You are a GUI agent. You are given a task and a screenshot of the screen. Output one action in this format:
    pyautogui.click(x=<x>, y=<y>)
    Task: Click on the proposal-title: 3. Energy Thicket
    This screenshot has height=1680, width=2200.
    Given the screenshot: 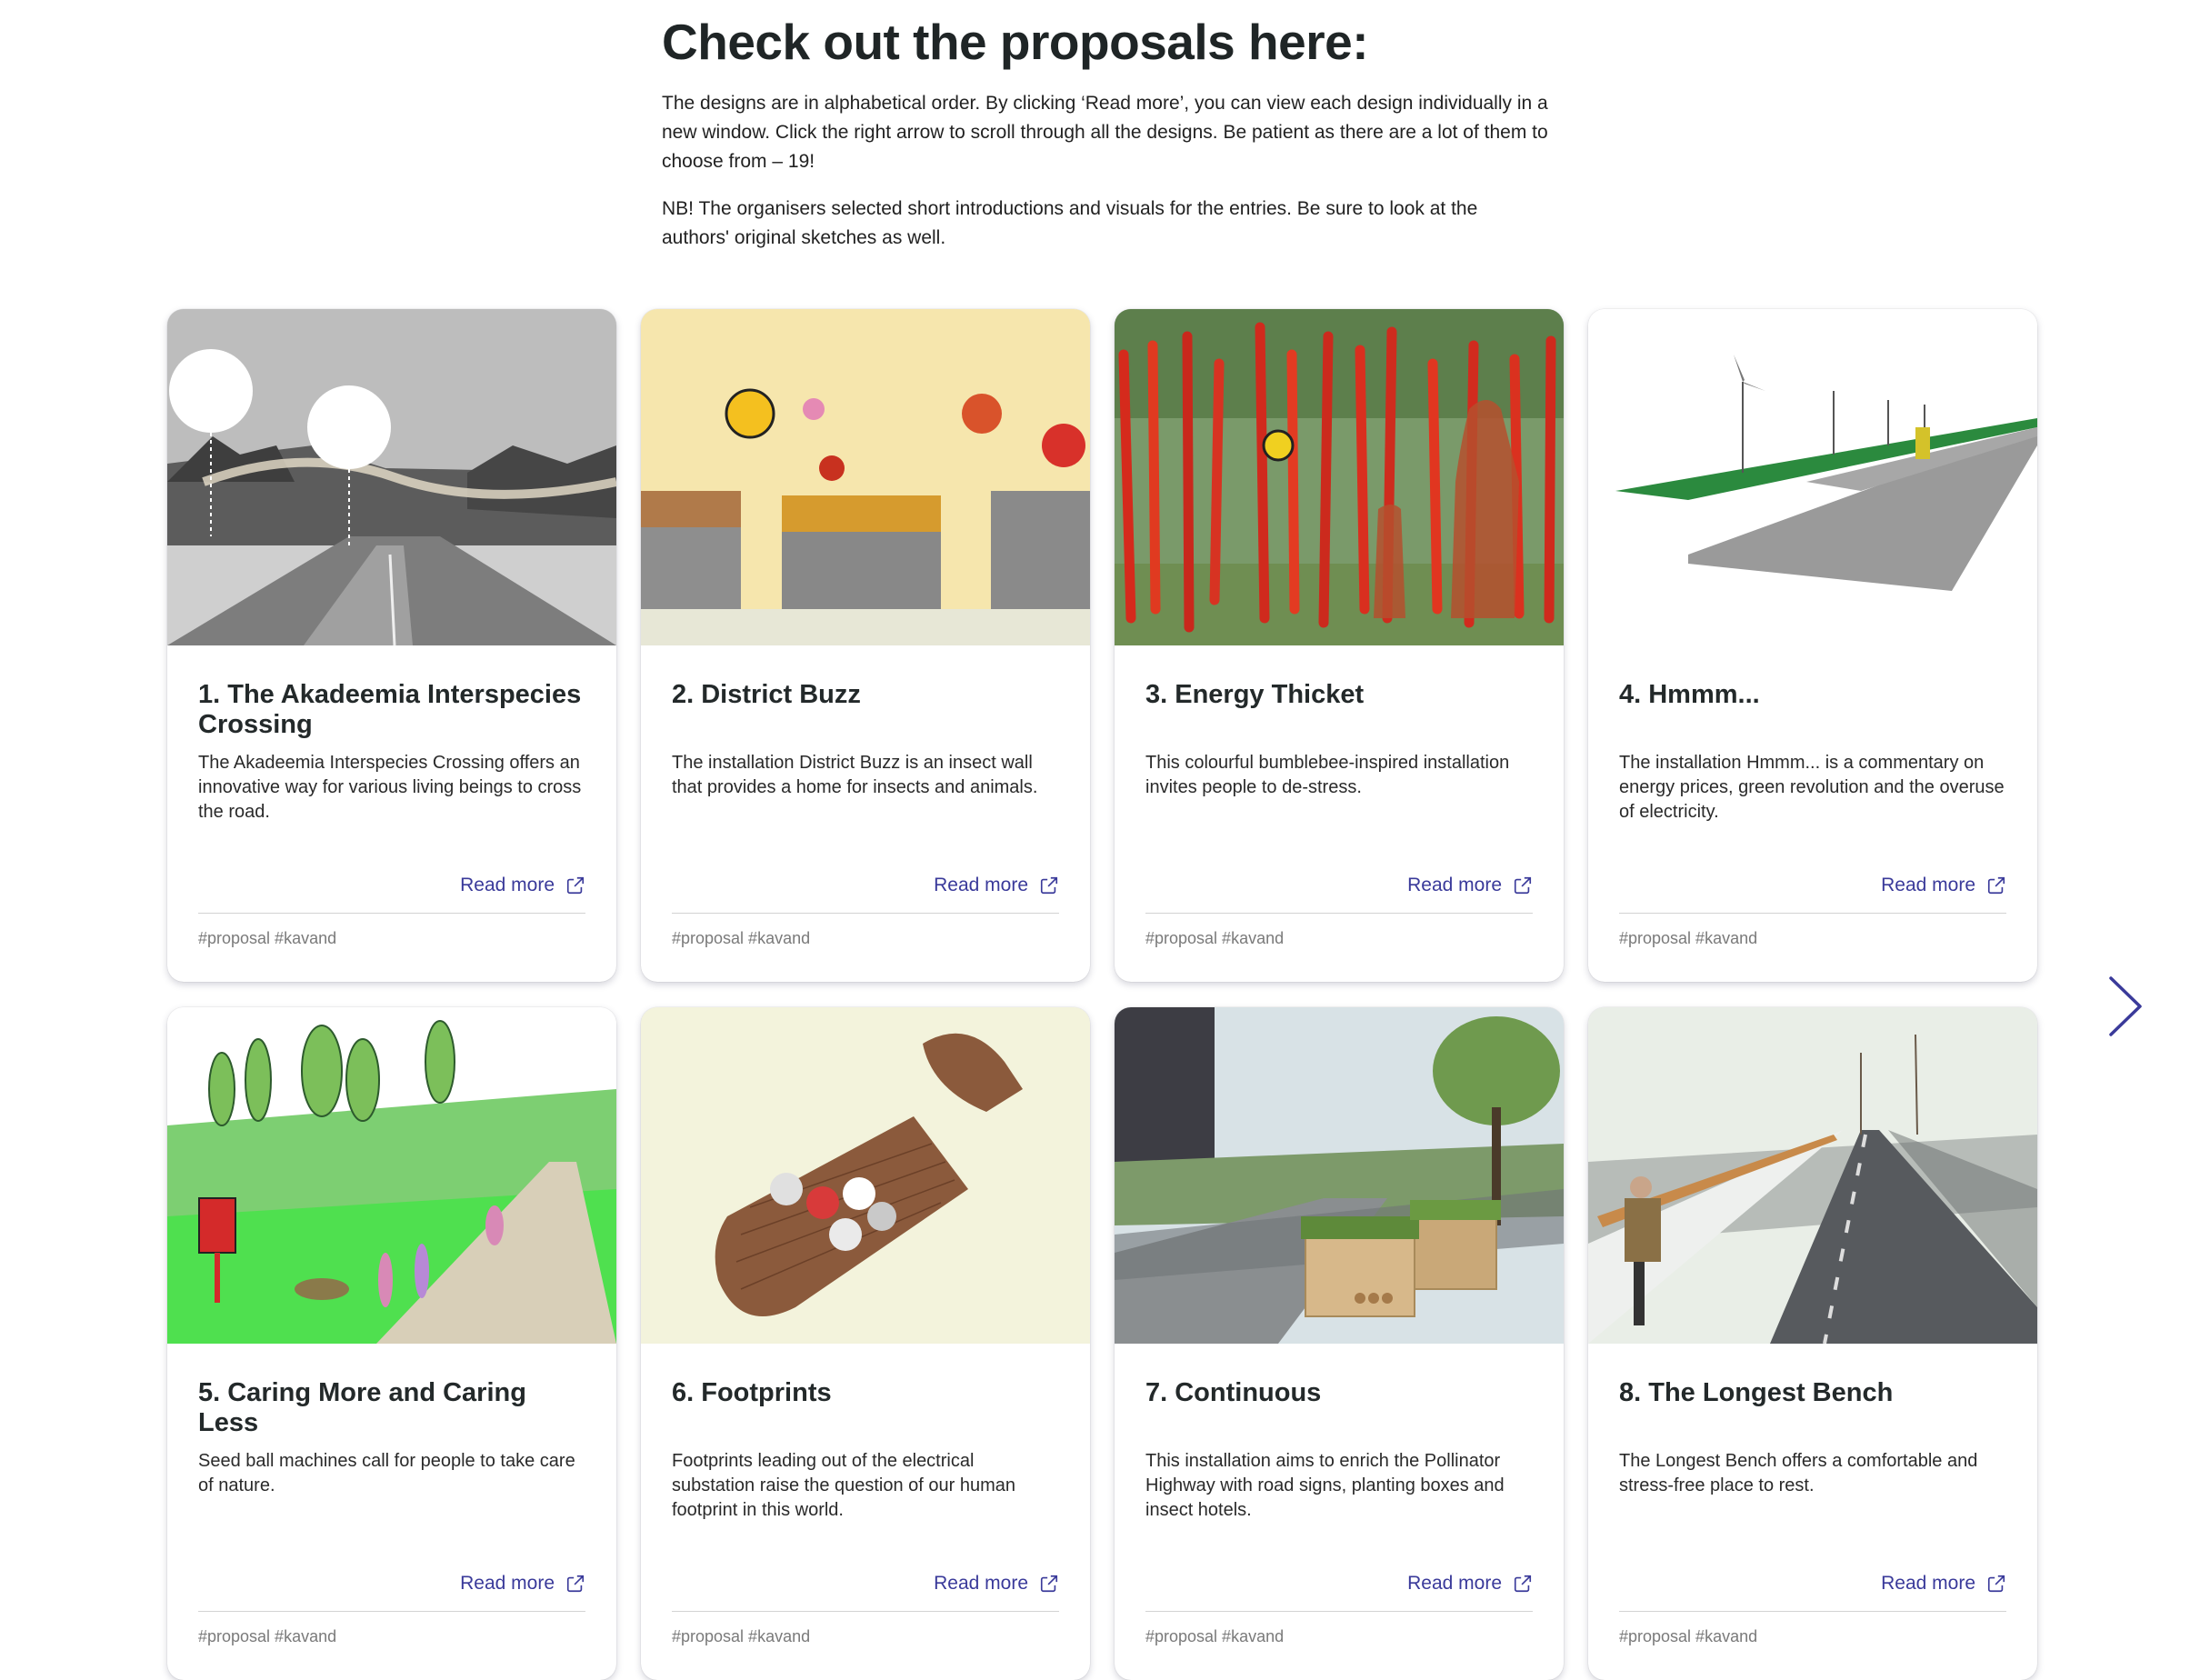 What is the action you would take?
    pyautogui.click(x=1255, y=694)
    